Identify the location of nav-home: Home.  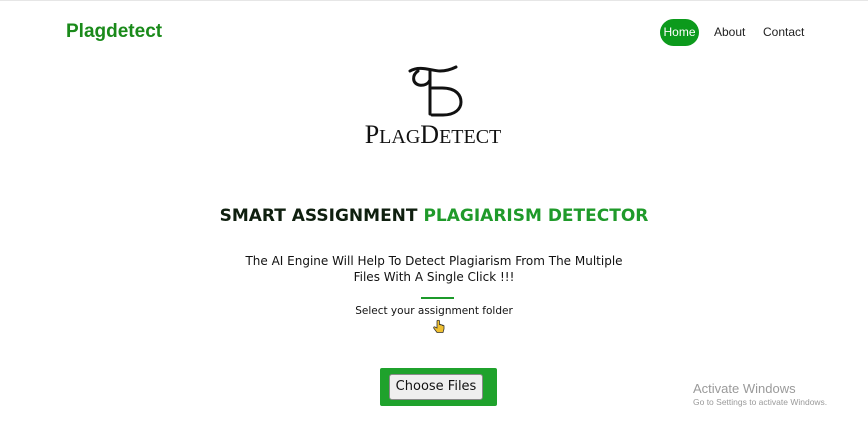
(679, 32).